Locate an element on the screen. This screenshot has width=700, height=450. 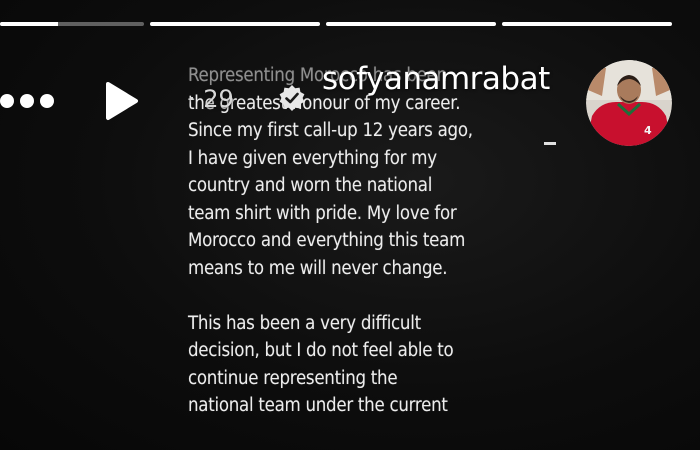
story-timestamp: · 29 is located at coordinates (211, 99).